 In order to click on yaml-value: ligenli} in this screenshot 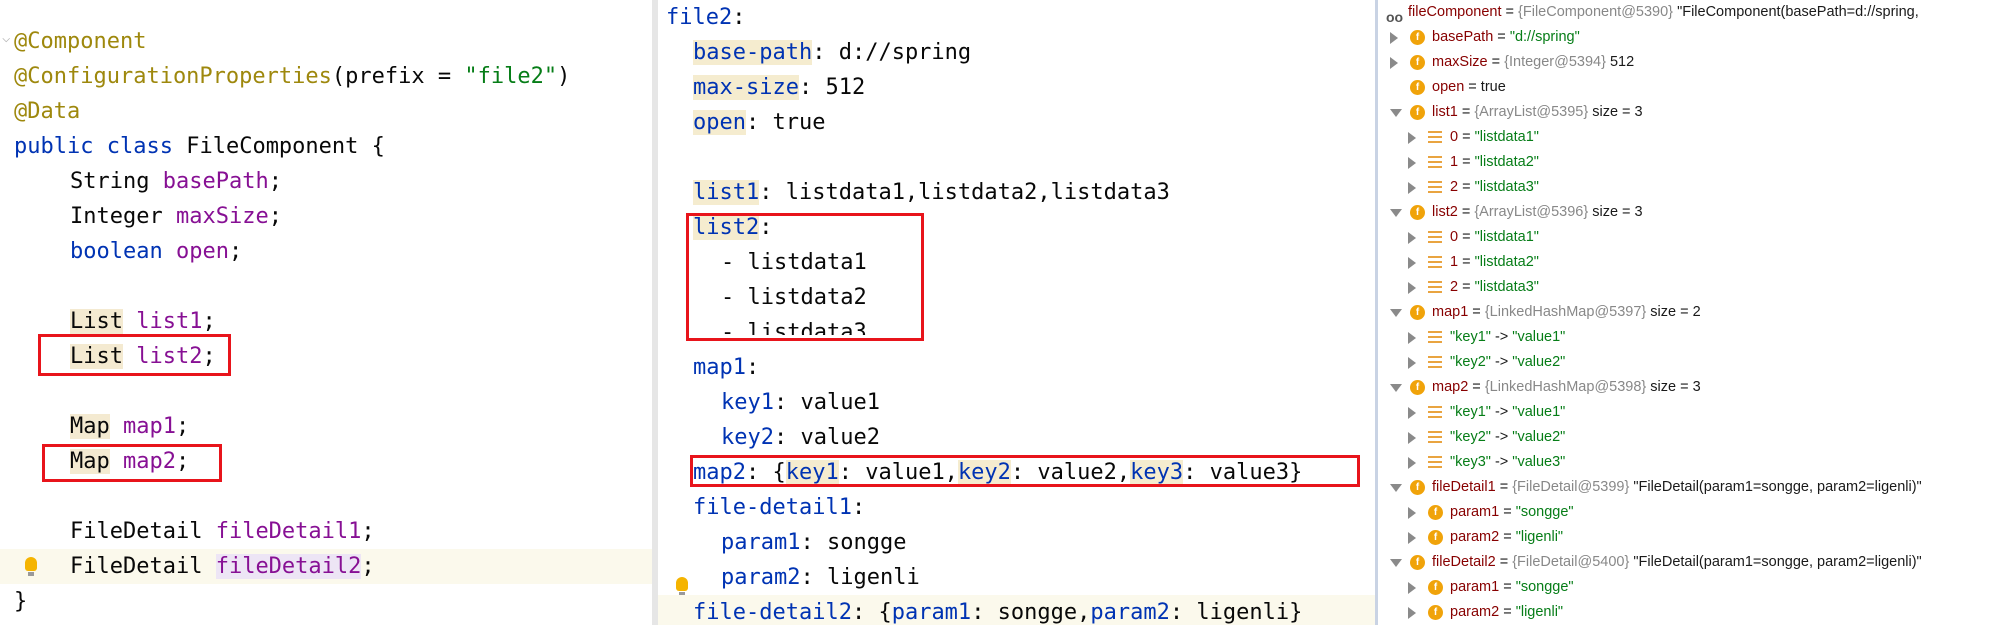, I will do `click(1243, 612)`.